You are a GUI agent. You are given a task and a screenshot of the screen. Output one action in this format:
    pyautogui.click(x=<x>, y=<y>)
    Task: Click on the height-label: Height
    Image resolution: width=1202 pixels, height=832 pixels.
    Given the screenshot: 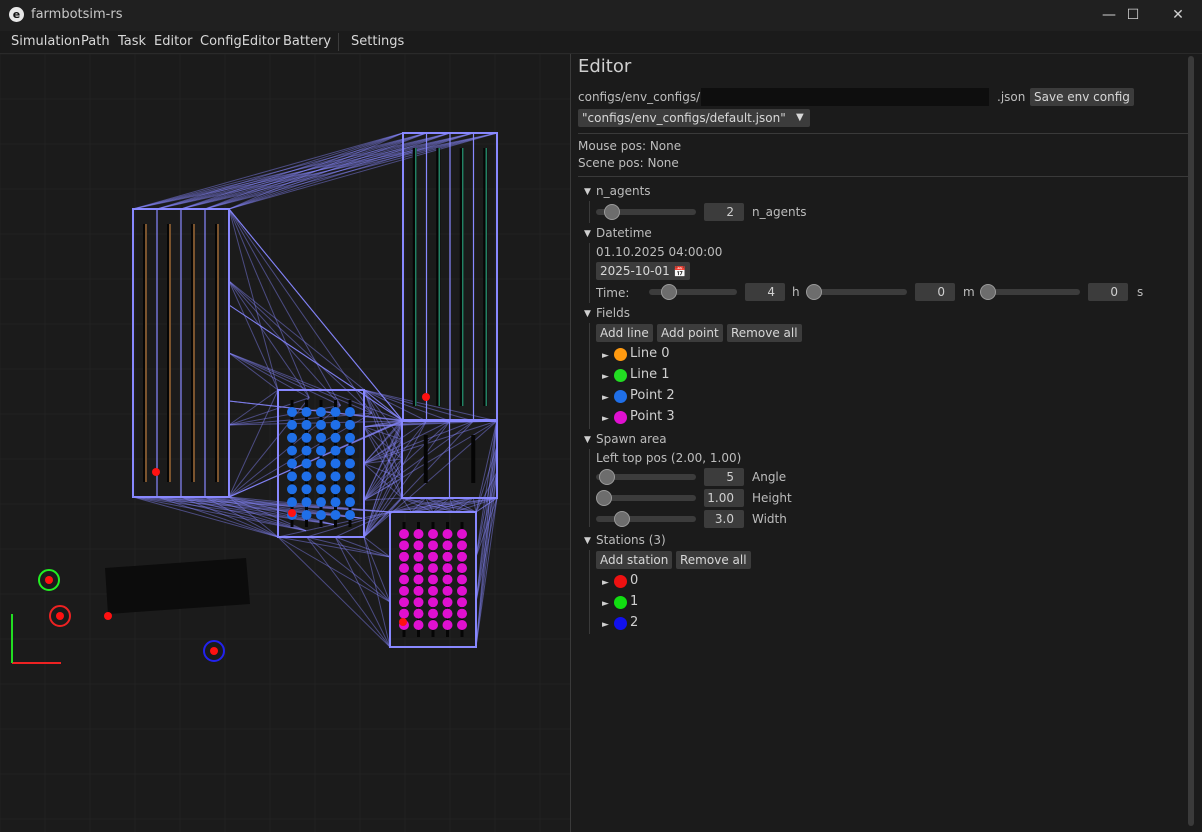 What is the action you would take?
    pyautogui.click(x=772, y=498)
    